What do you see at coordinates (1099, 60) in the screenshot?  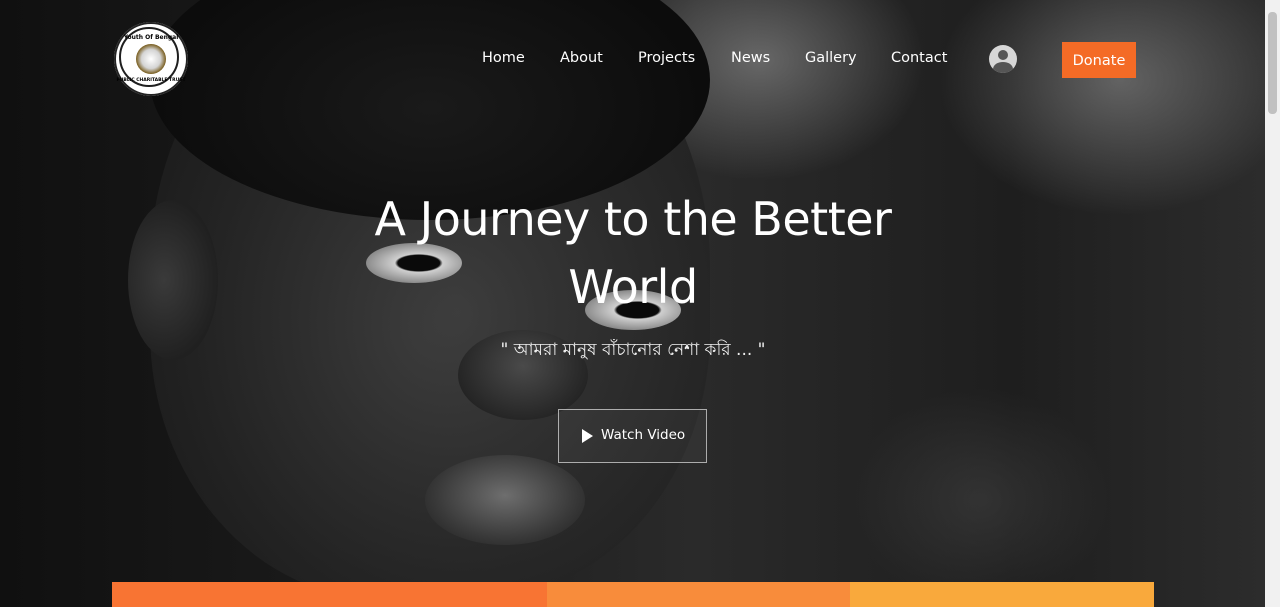 I see `donate-button: Donate` at bounding box center [1099, 60].